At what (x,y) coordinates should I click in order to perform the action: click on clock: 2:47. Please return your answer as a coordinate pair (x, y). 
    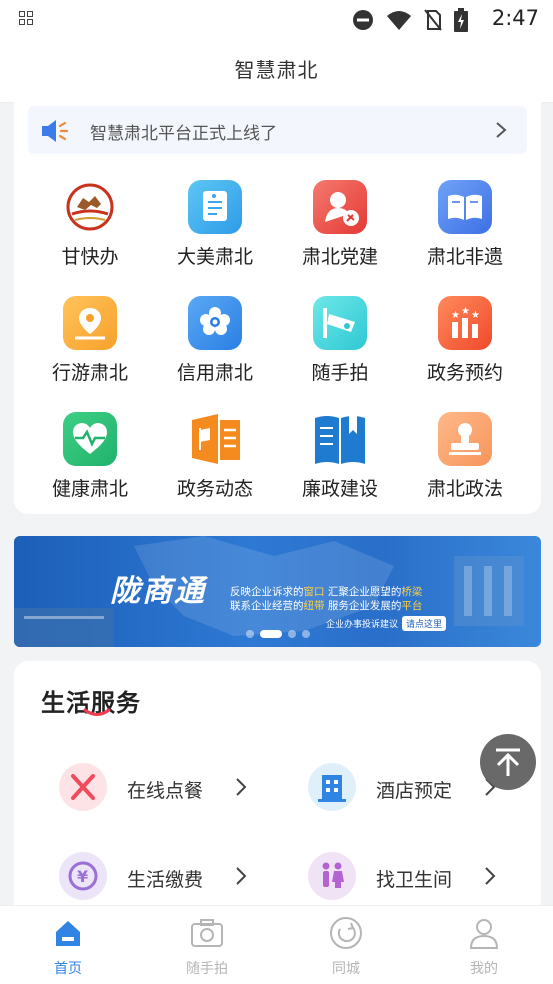
    Looking at the image, I should click on (515, 18).